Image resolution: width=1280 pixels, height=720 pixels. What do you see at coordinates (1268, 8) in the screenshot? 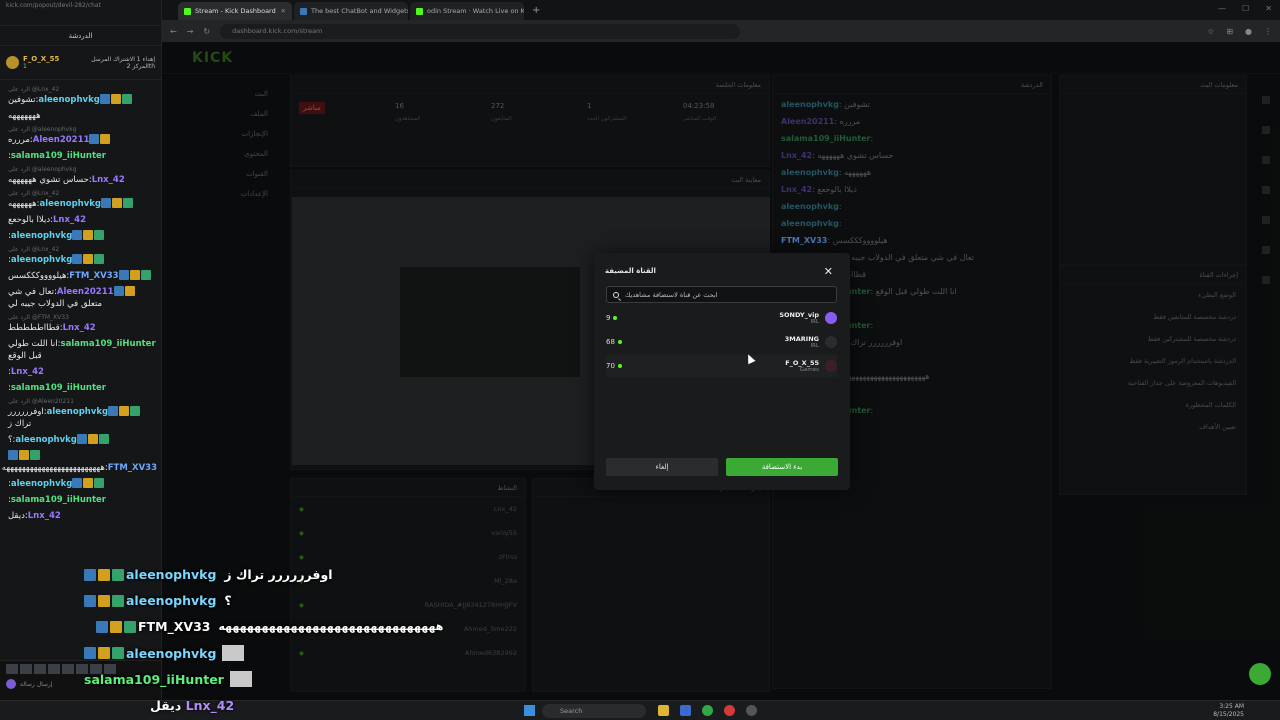
I see `close-window-icon: ✕` at bounding box center [1268, 8].